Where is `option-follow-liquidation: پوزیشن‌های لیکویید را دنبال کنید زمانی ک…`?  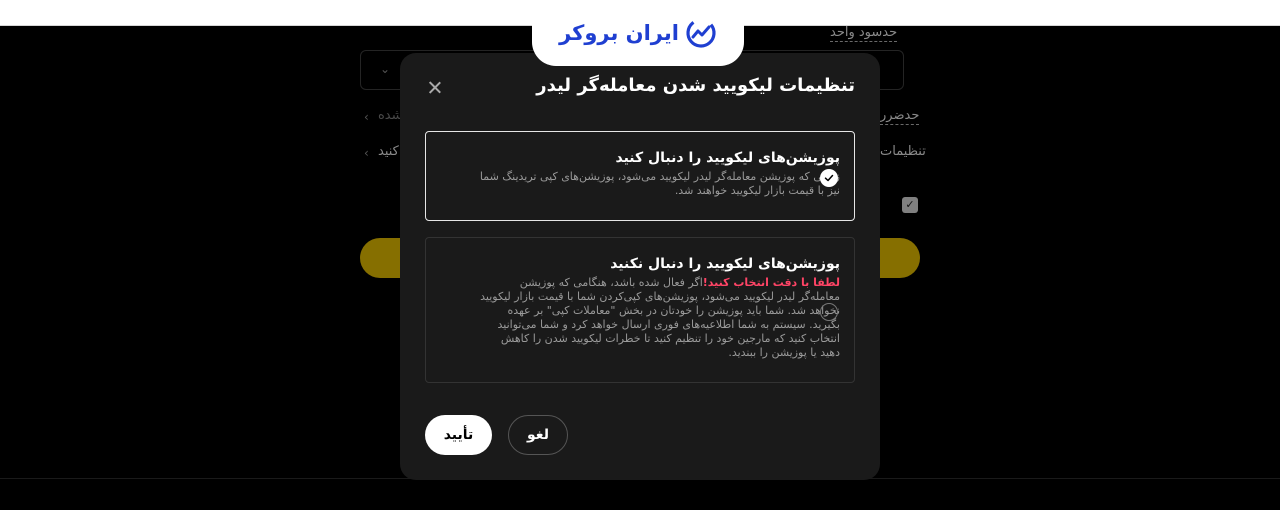 option-follow-liquidation: پوزیشن‌های لیکویید را دنبال کنید زمانی ک… is located at coordinates (640, 176).